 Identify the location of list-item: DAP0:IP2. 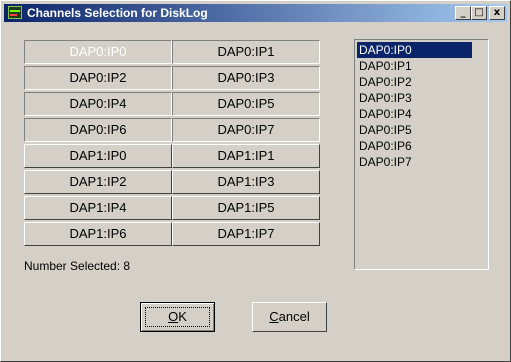
(414, 82).